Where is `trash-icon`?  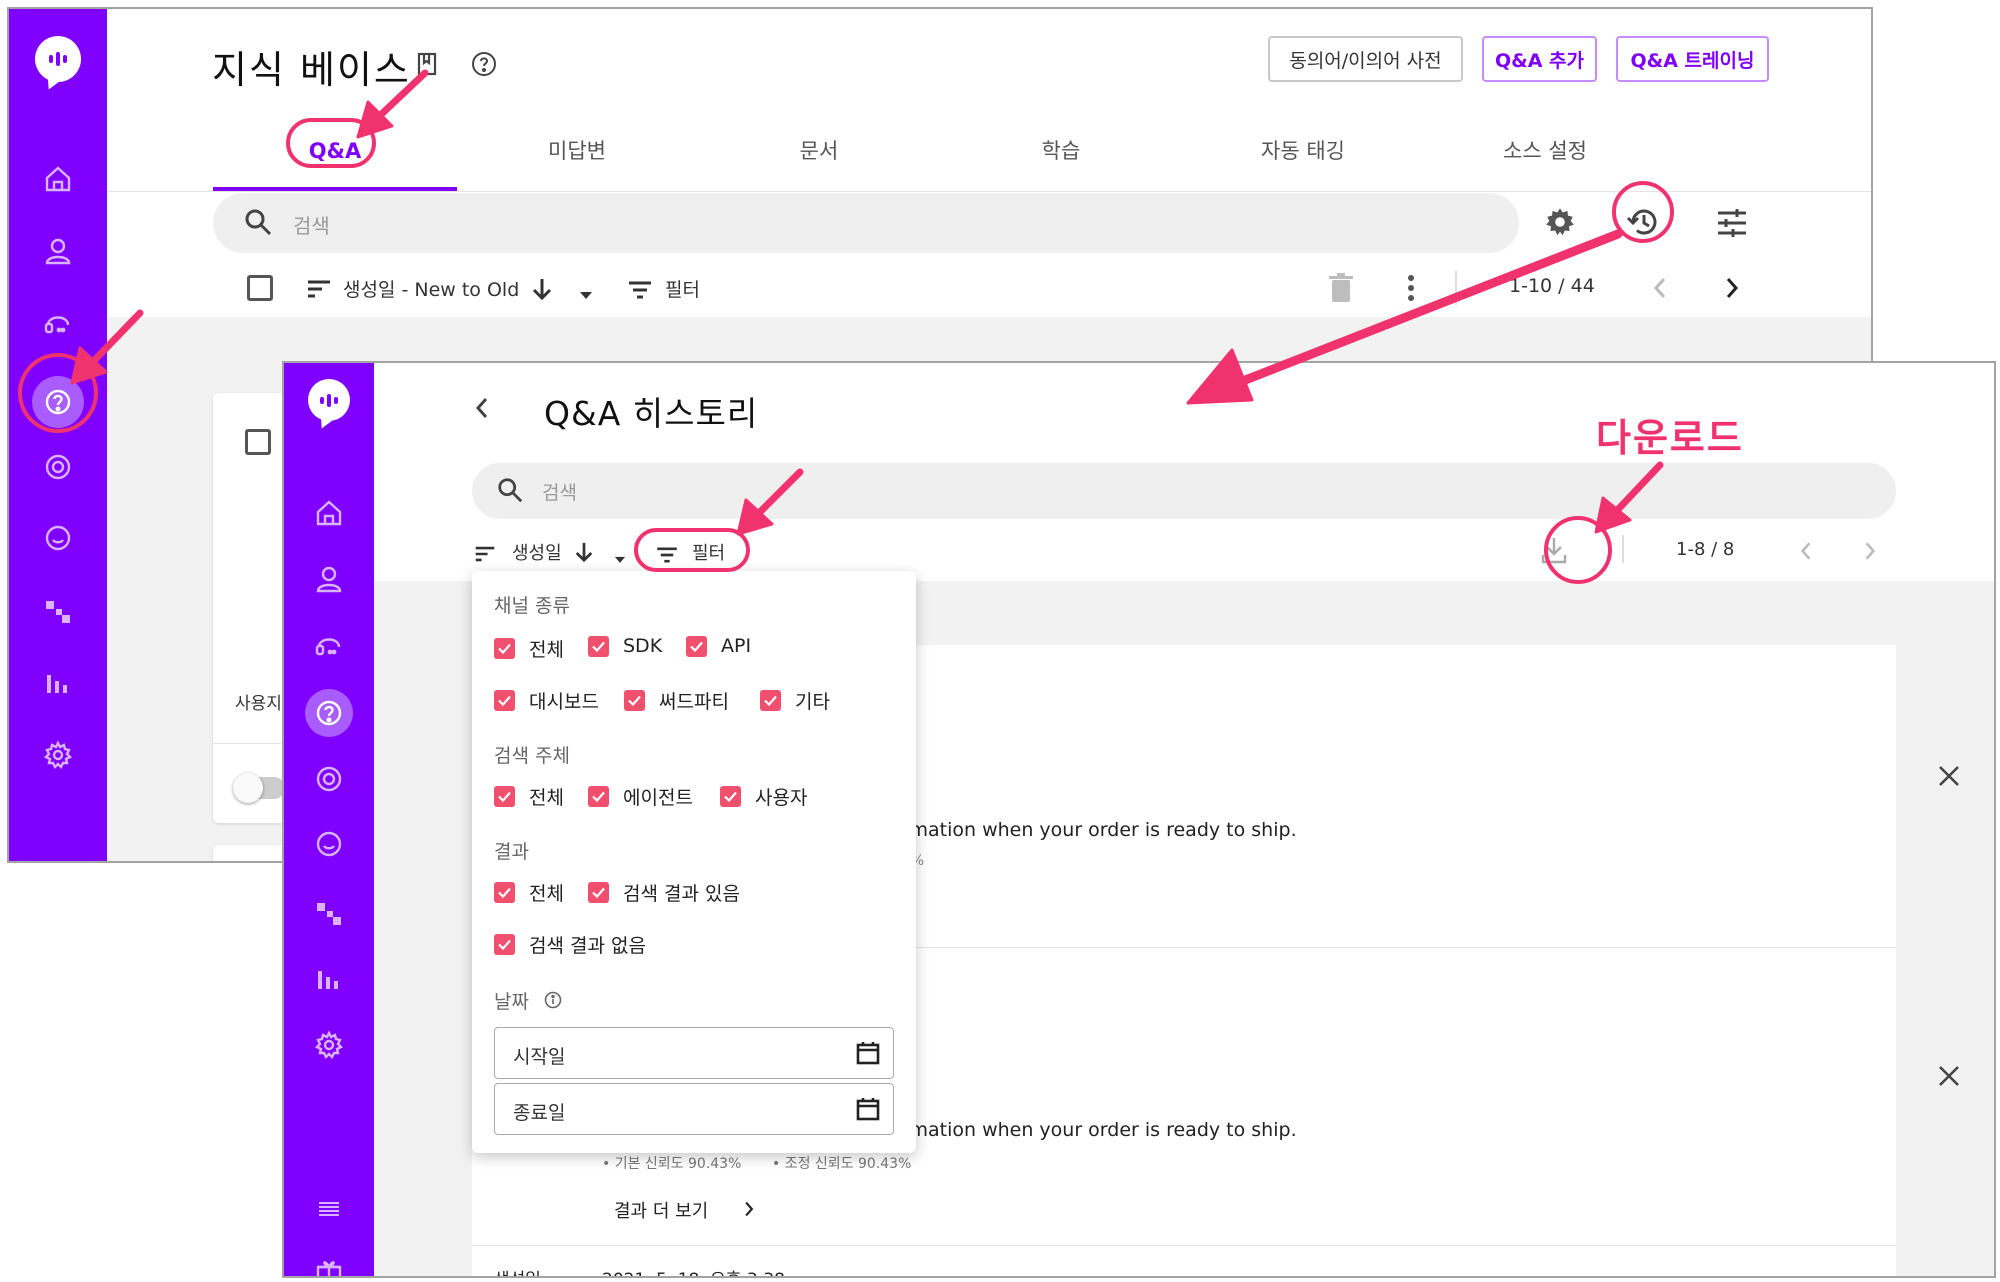 trash-icon is located at coordinates (1341, 290).